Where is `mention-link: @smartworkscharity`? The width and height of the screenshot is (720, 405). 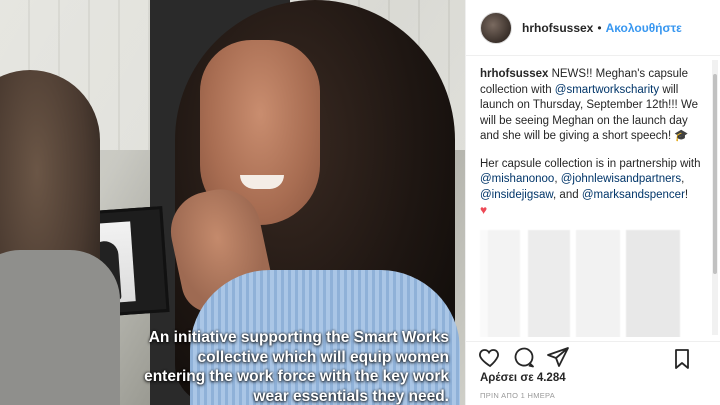
mention-link: @smartworkscharity is located at coordinates (607, 90).